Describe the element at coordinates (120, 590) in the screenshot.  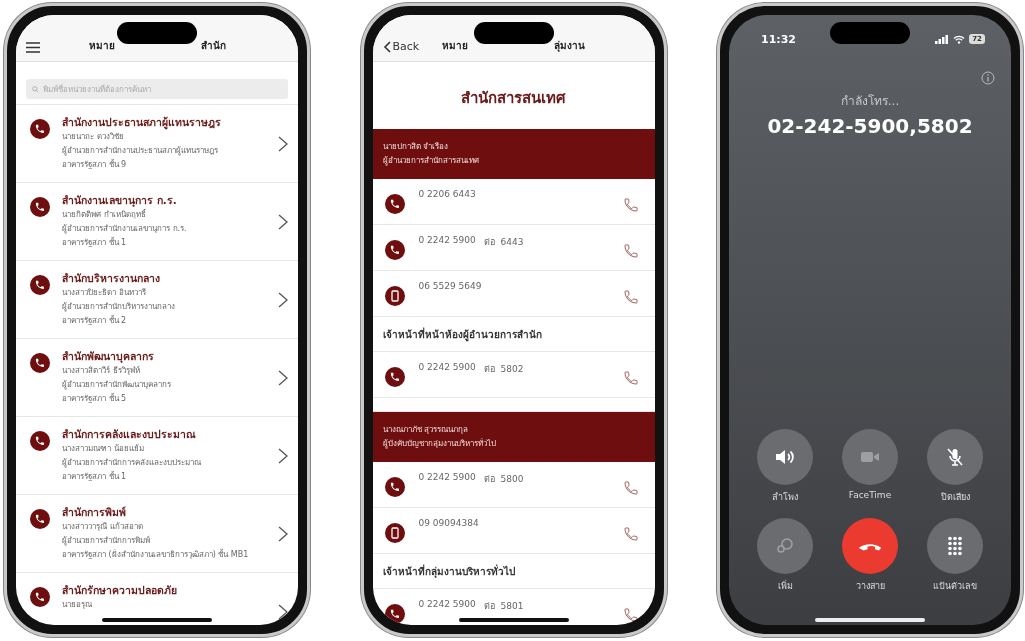
I see `office-name: สำนักรักษาความปลอดภัย` at that location.